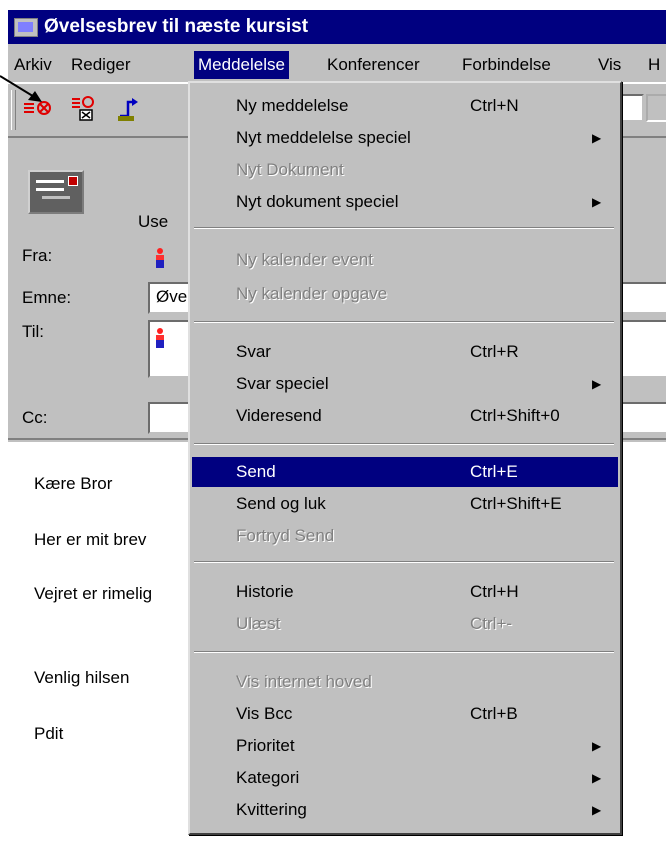  Describe the element at coordinates (337, 27) in the screenshot. I see `title-bar: Øvelsesbrev til næste kursist` at that location.